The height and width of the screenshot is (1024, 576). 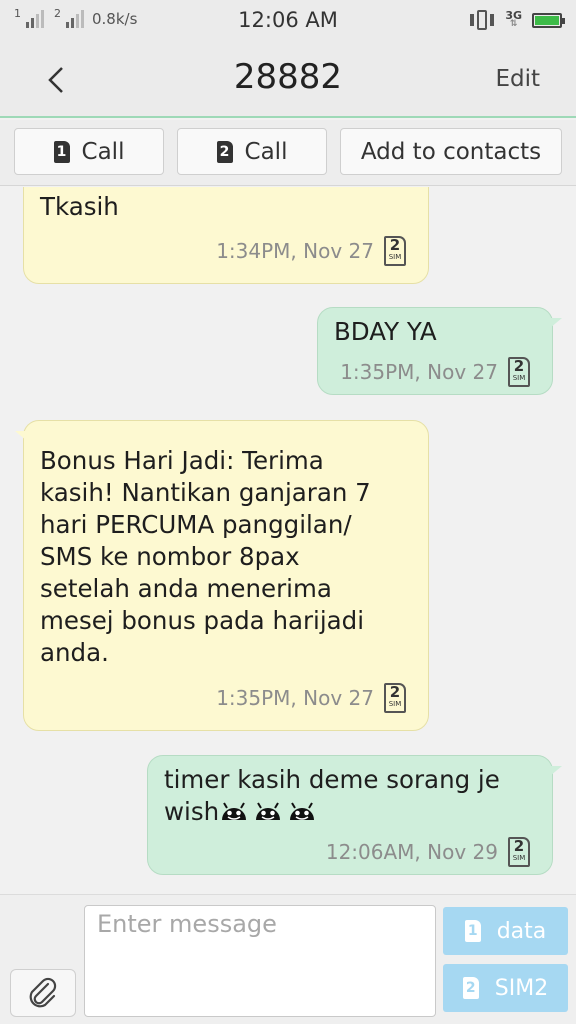 I want to click on message-text-line: wish, so click(x=332, y=812).